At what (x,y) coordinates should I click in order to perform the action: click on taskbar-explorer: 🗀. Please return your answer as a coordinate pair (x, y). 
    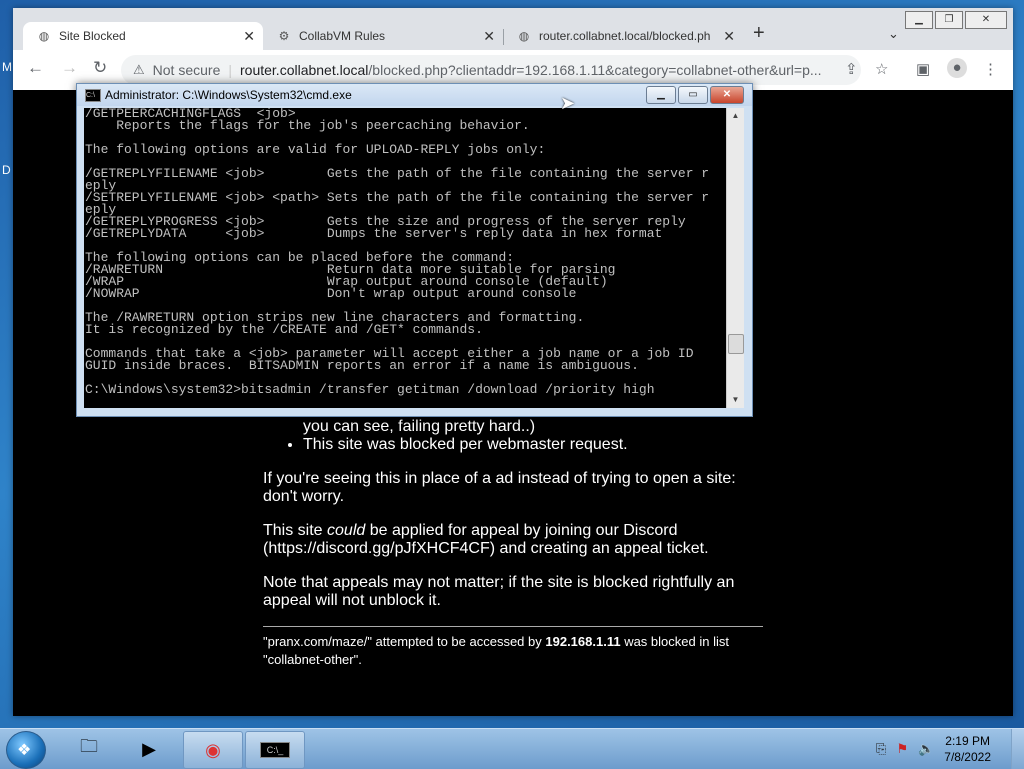
    Looking at the image, I should click on (89, 749).